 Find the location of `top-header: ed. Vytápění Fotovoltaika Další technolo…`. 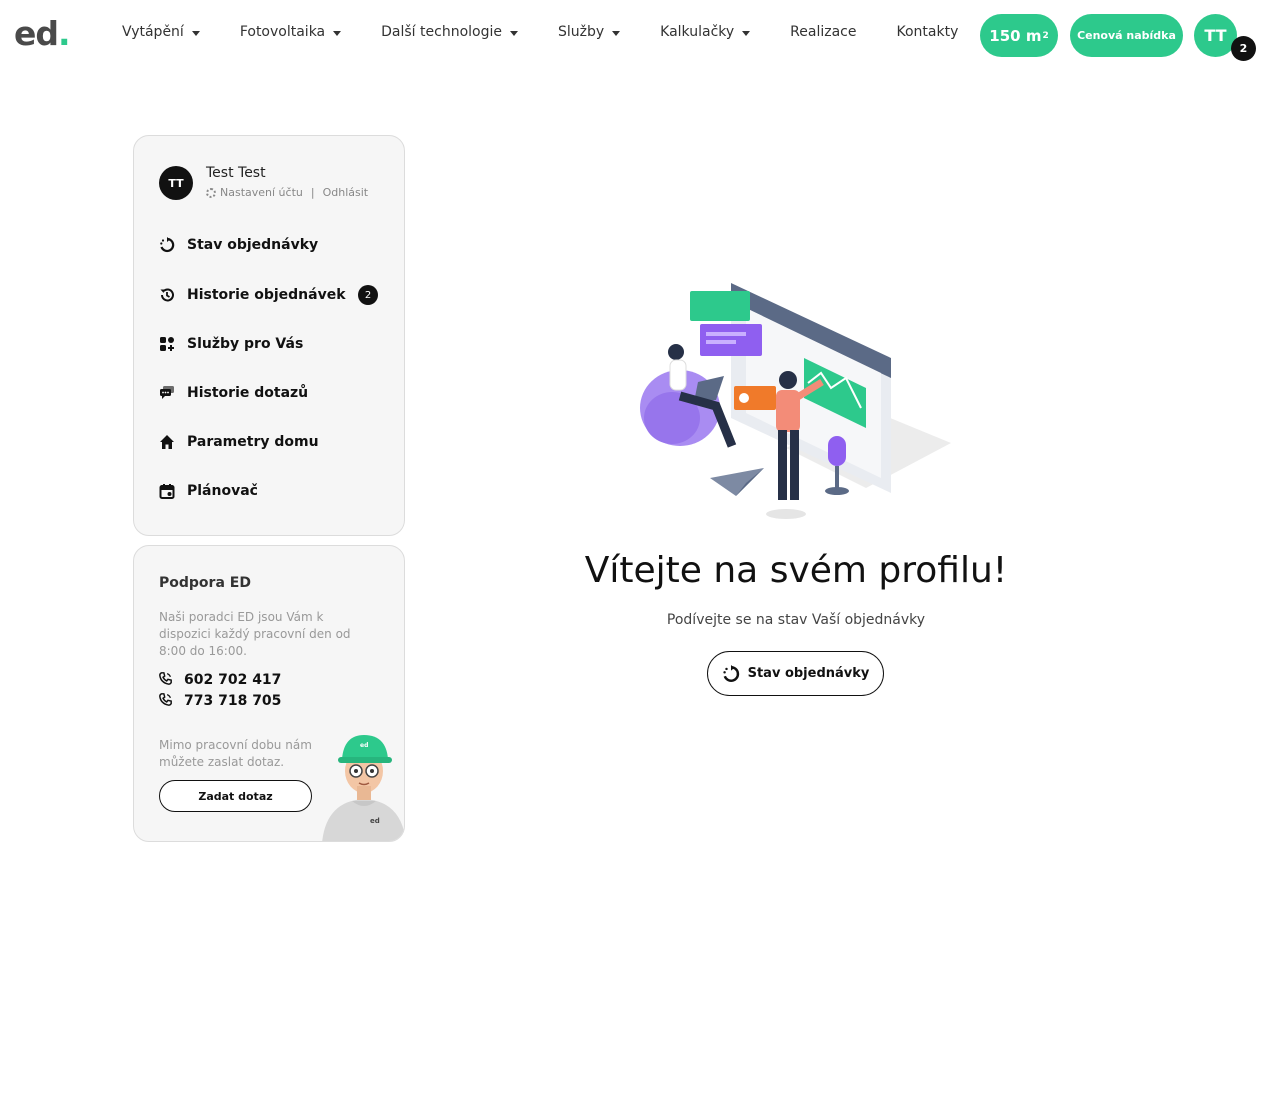

top-header: ed. Vytápění Fotovoltaika Další technolo… is located at coordinates (631, 36).